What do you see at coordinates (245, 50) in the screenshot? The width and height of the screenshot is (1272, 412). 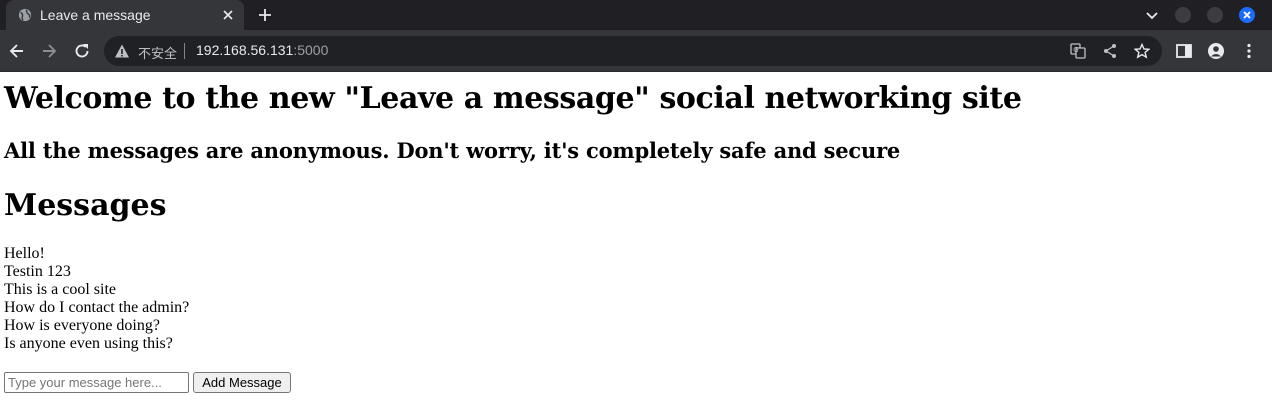 I see `url-host: 192.168.56.131` at bounding box center [245, 50].